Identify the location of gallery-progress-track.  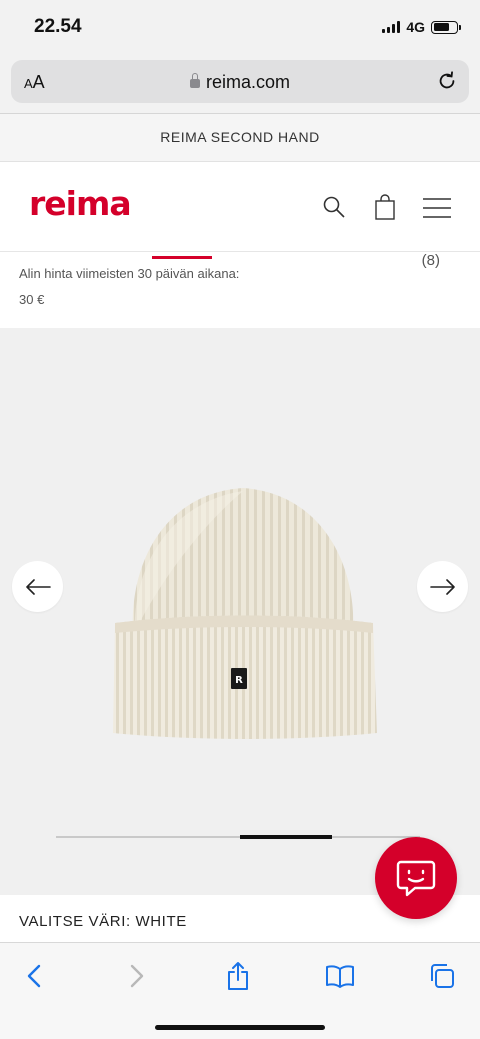
(238, 837).